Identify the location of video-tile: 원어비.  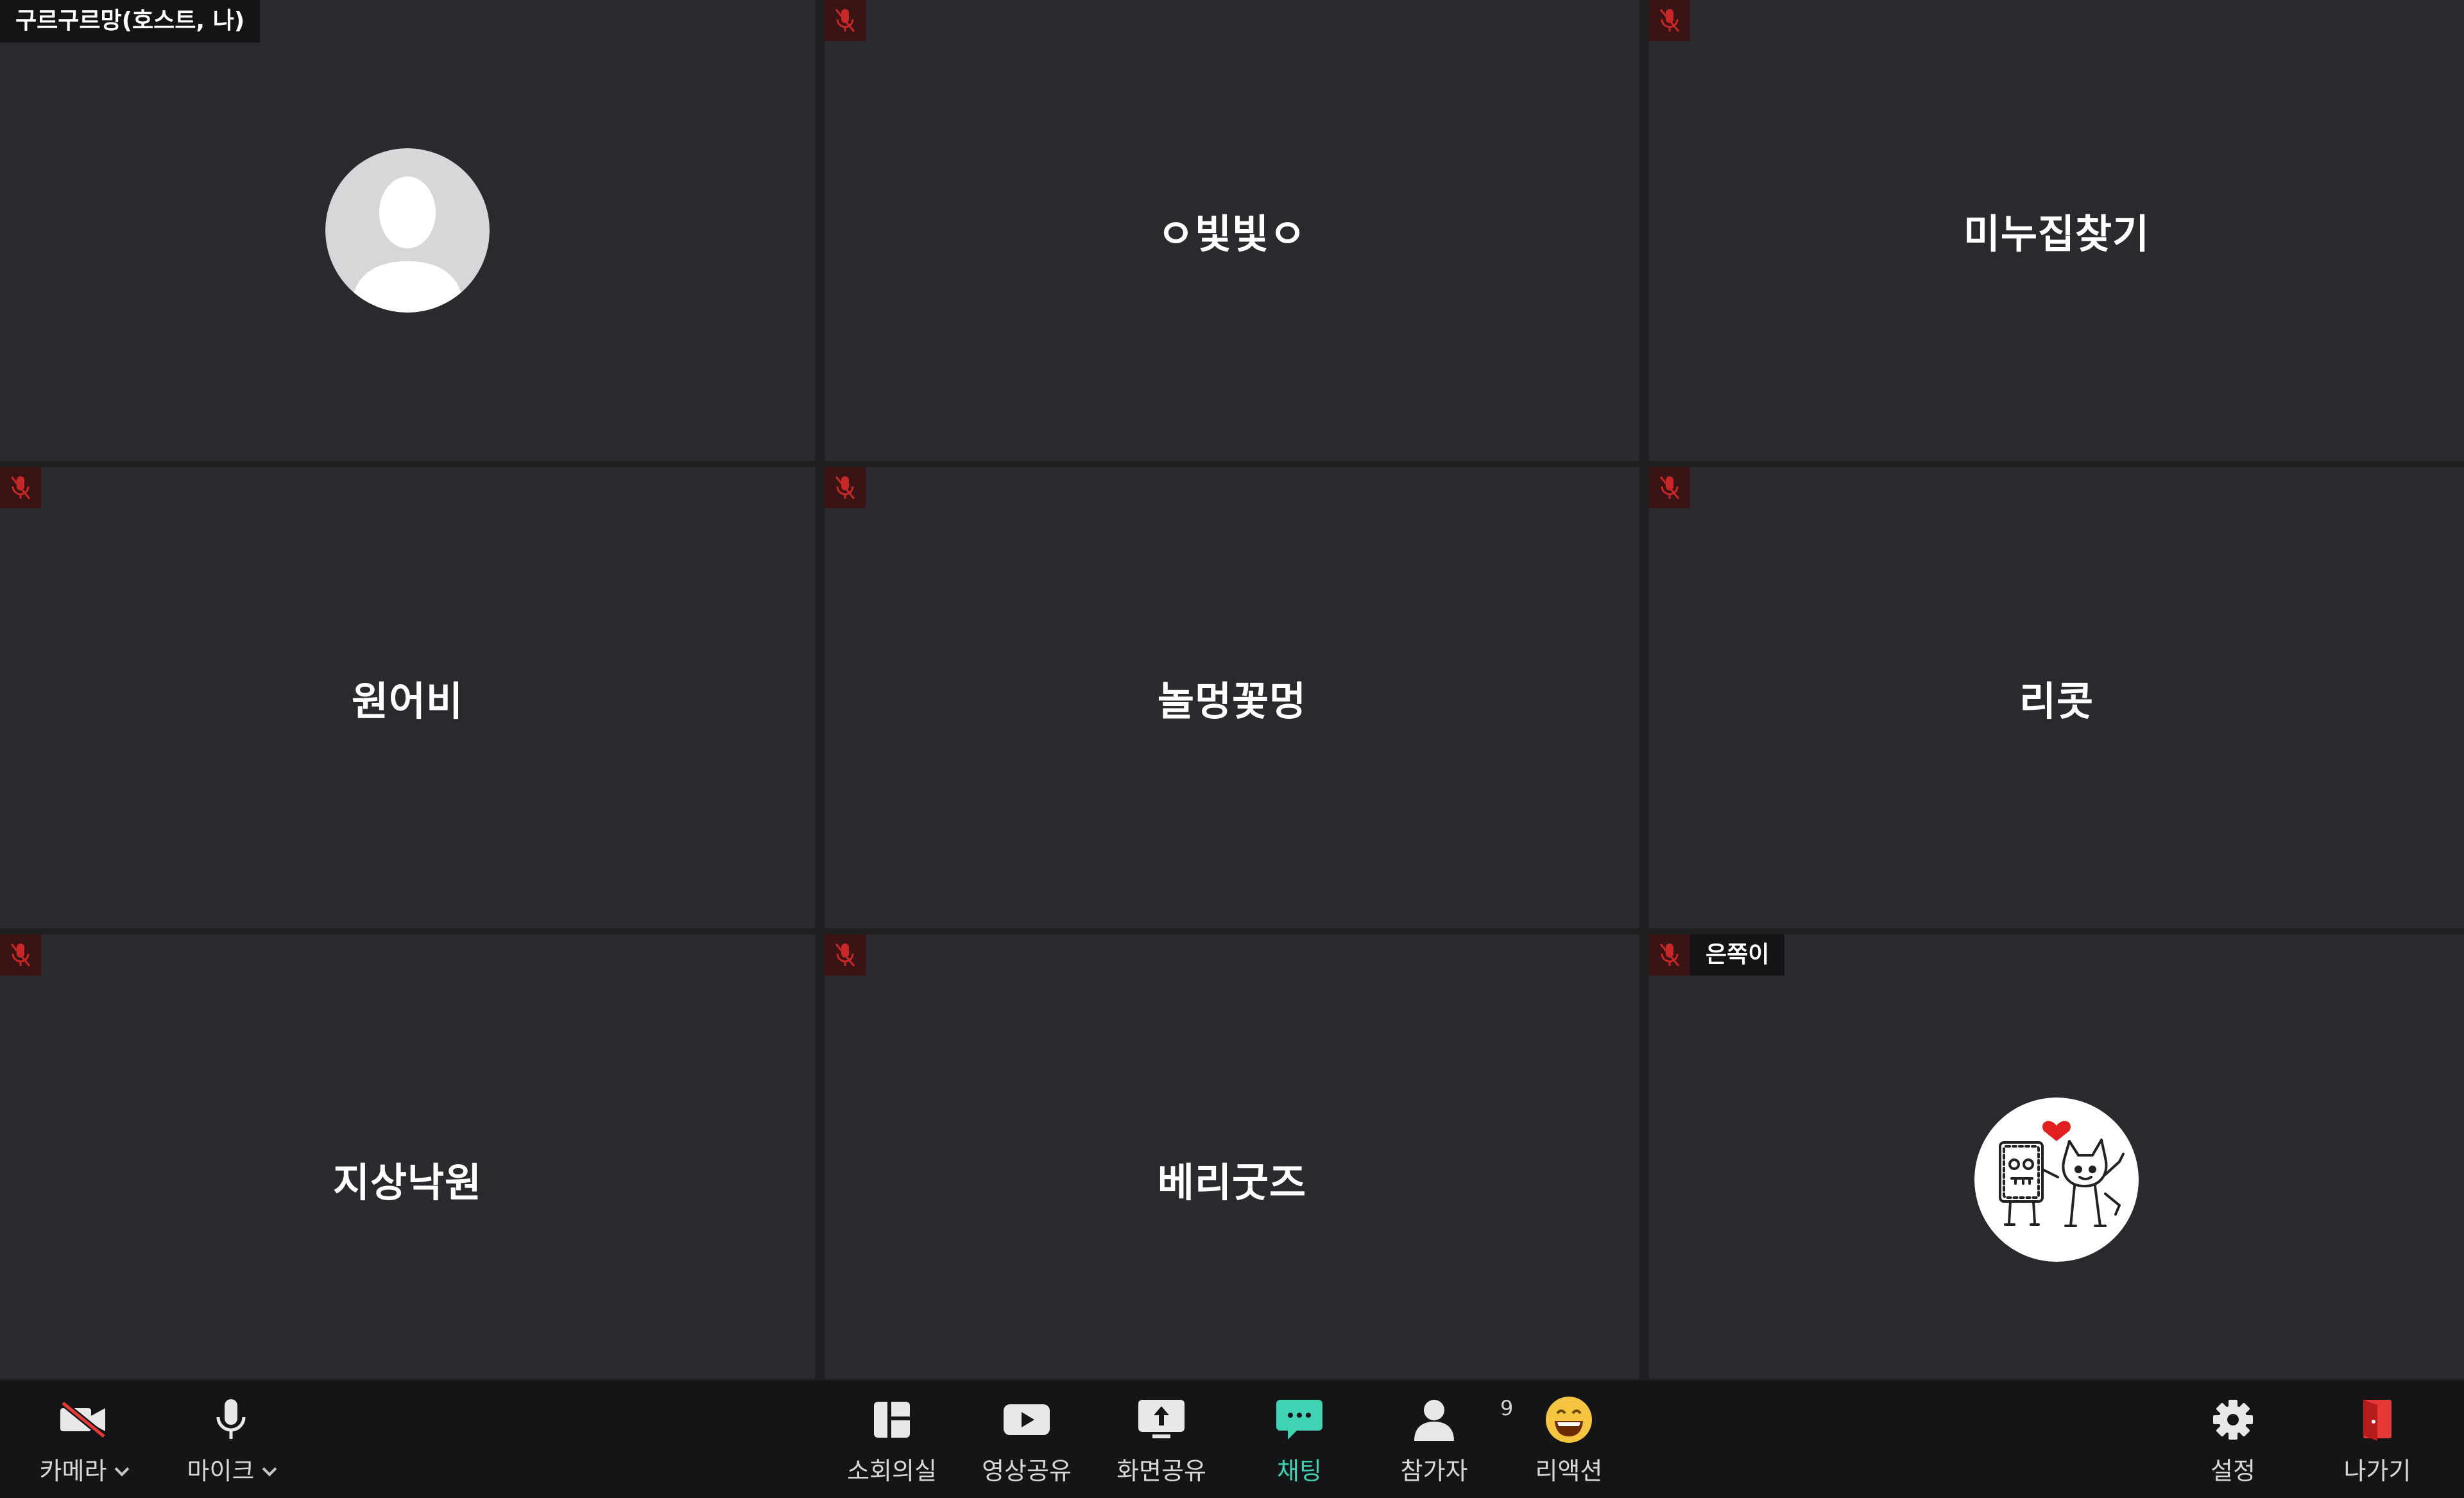
(408, 697).